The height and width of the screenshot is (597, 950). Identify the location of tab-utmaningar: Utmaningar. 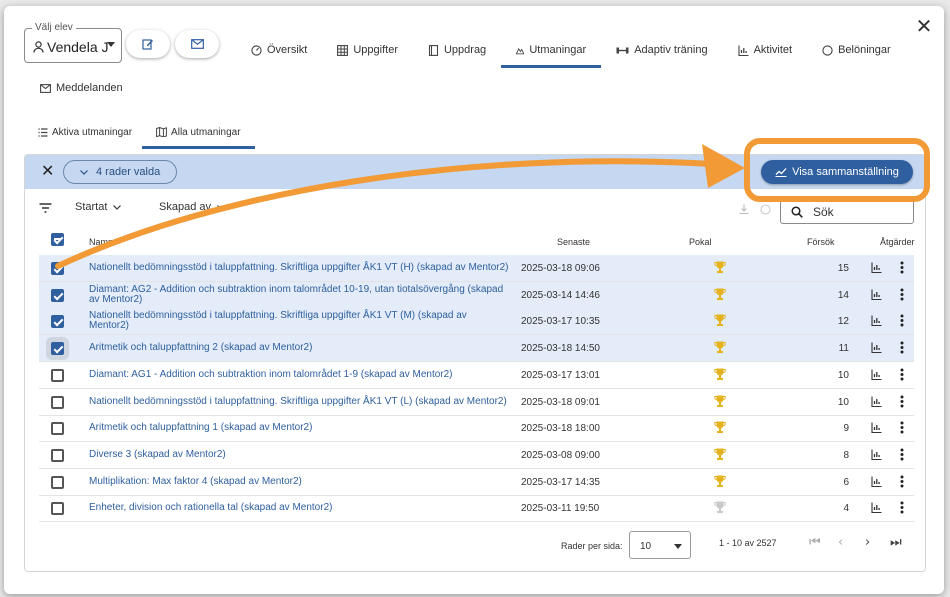
(551, 50).